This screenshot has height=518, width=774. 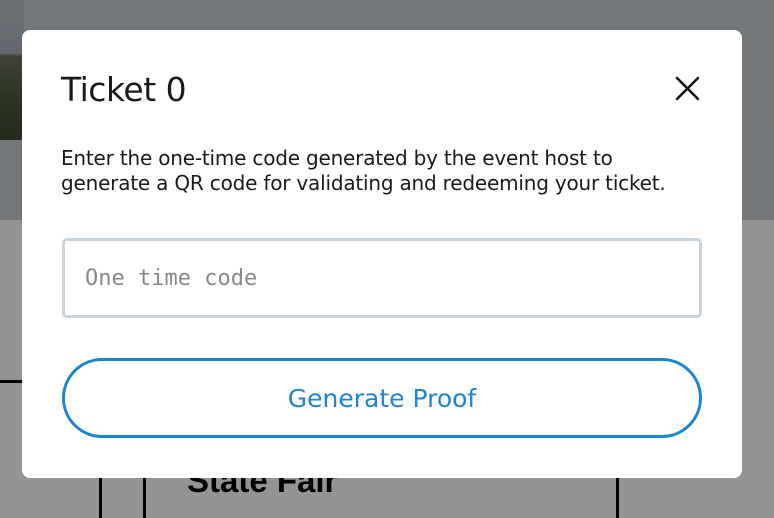 I want to click on modal-title: Ticket 0, so click(x=124, y=89).